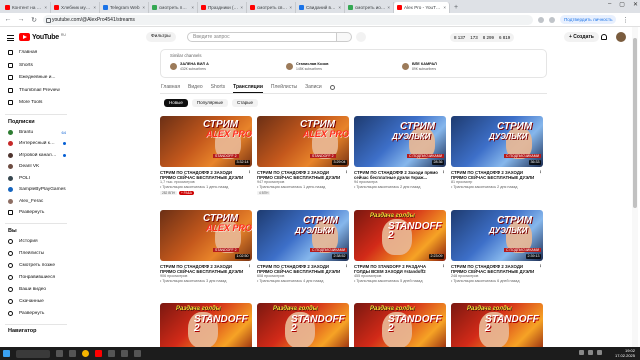 The height and width of the screenshot is (360, 640). Describe the element at coordinates (497, 235) in the screenshot. I see `video-thumbnail: СТРИМ ДУЭЛЬКИ С ПОДПИСЧИКАМИ 2:39:13` at that location.